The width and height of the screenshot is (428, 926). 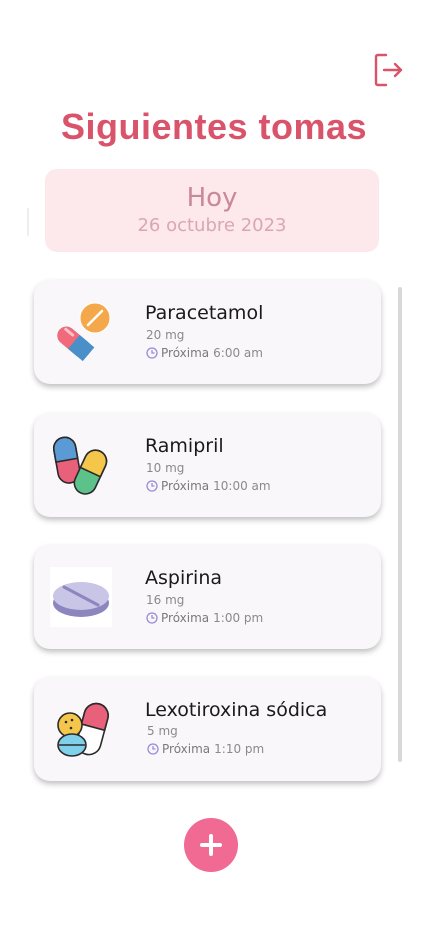 What do you see at coordinates (184, 446) in the screenshot?
I see `medication-name: Ramipril` at bounding box center [184, 446].